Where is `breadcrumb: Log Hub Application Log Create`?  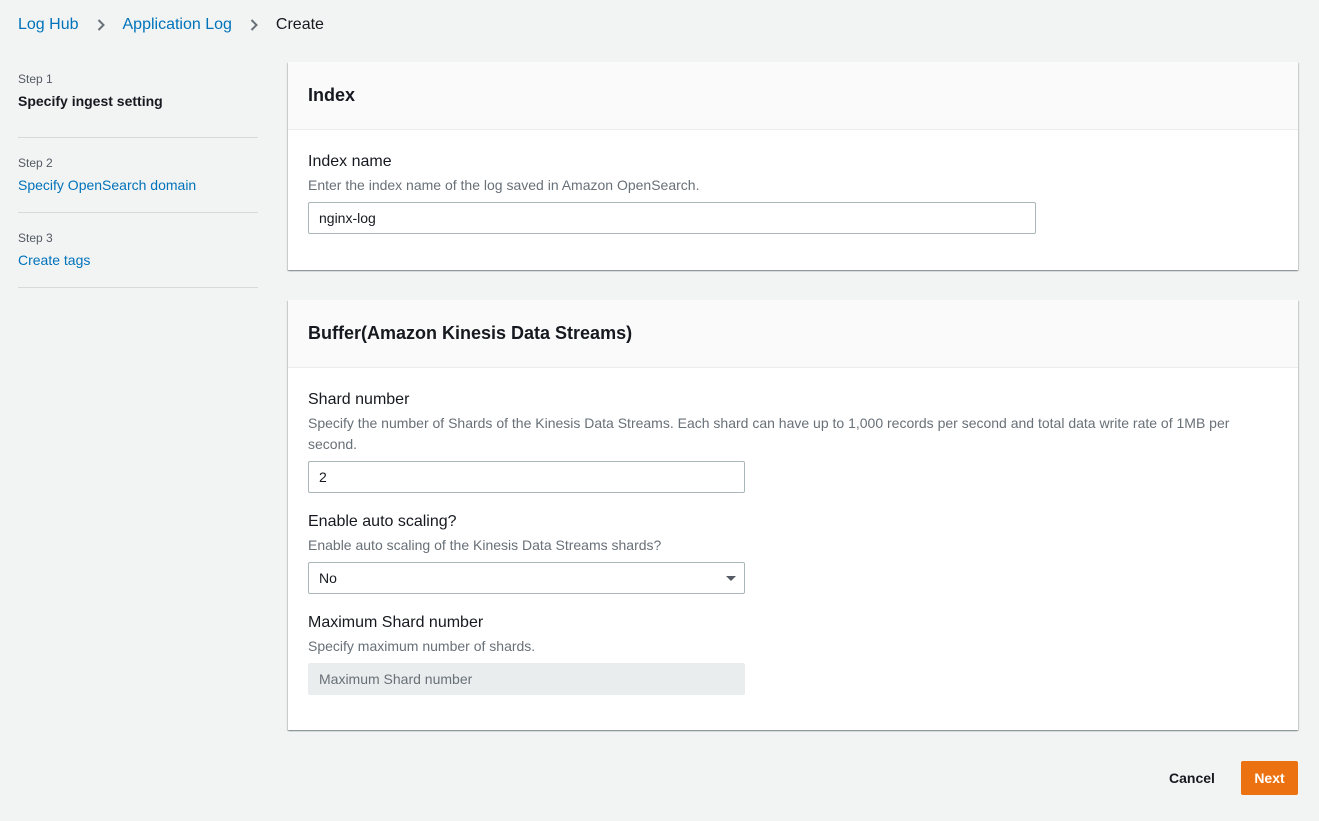 breadcrumb: Log Hub Application Log Create is located at coordinates (171, 25).